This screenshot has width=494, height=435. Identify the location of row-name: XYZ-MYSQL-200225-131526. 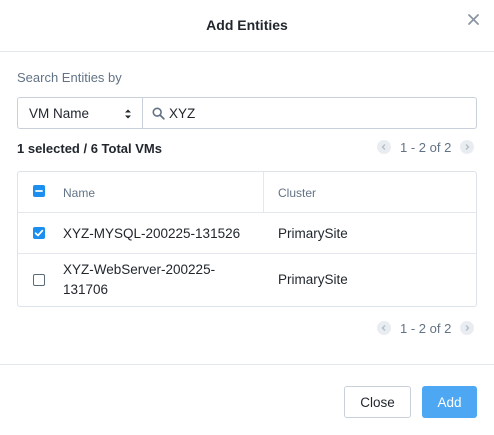
(152, 233).